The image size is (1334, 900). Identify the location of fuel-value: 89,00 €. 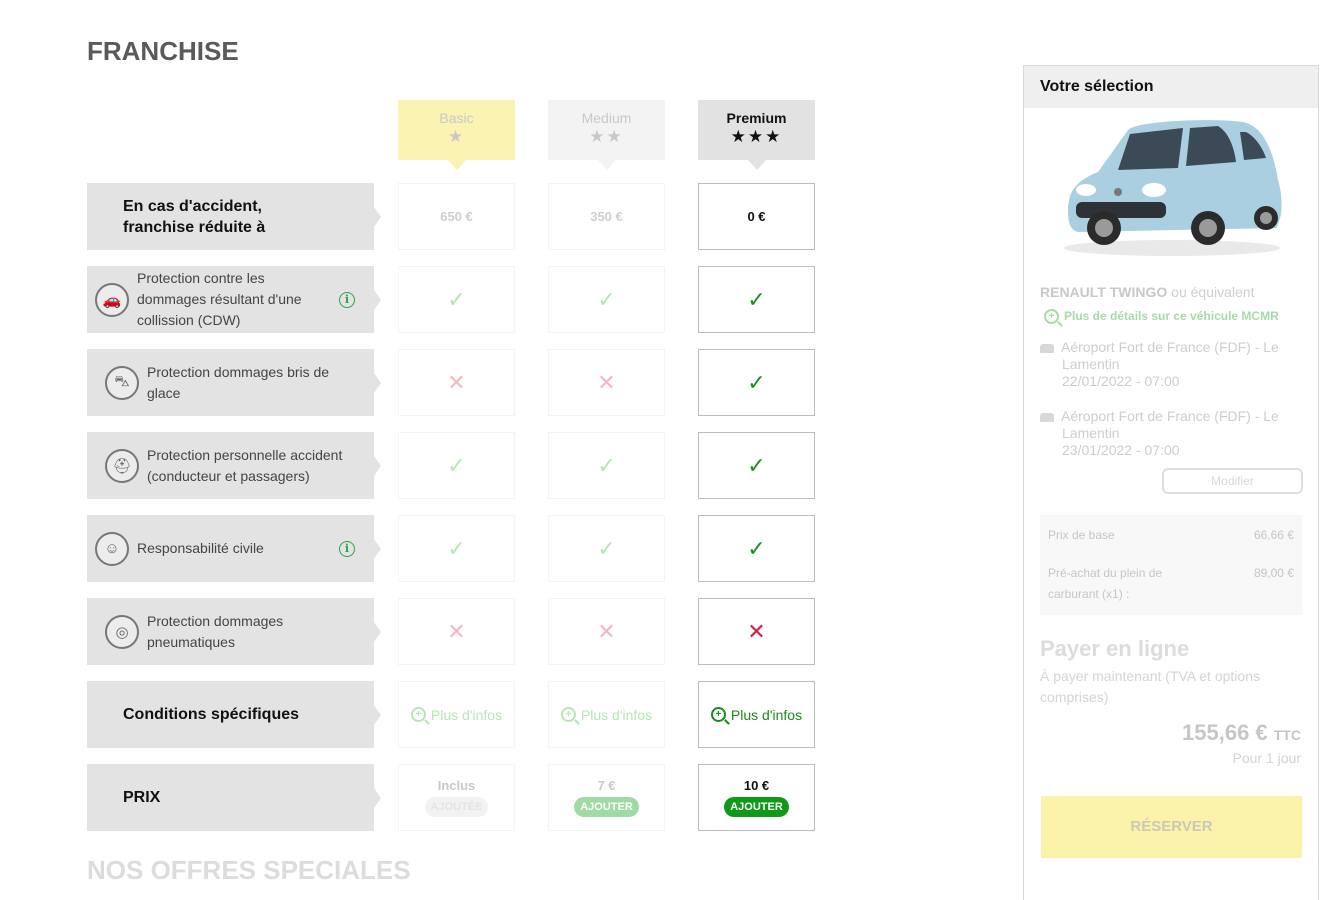
(1273, 573).